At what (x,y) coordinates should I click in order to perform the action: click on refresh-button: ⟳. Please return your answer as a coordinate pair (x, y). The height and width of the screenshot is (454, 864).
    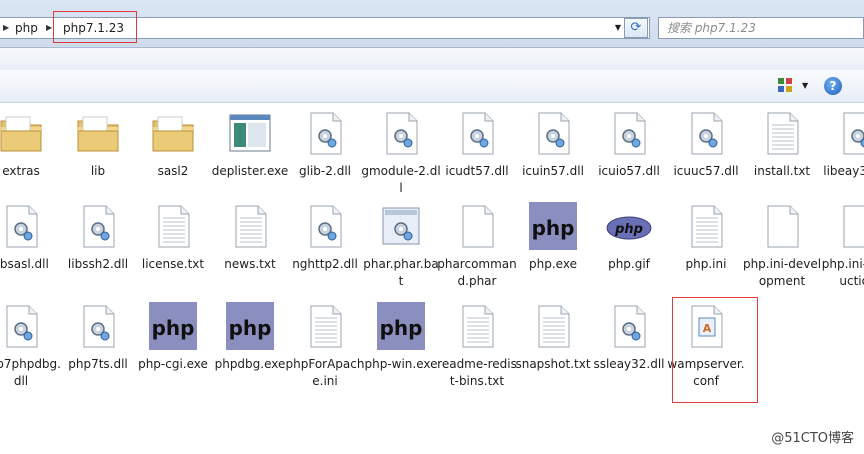
    Looking at the image, I should click on (636, 28).